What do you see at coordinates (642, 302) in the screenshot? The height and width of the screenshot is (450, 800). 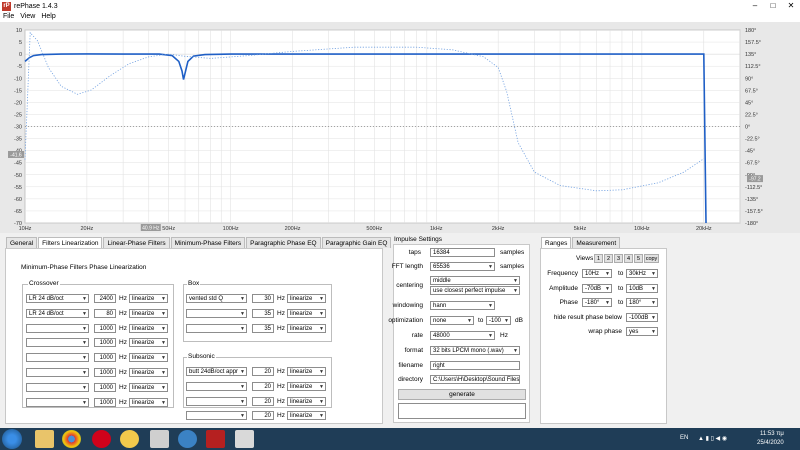 I see `phase-to-select: 180°` at bounding box center [642, 302].